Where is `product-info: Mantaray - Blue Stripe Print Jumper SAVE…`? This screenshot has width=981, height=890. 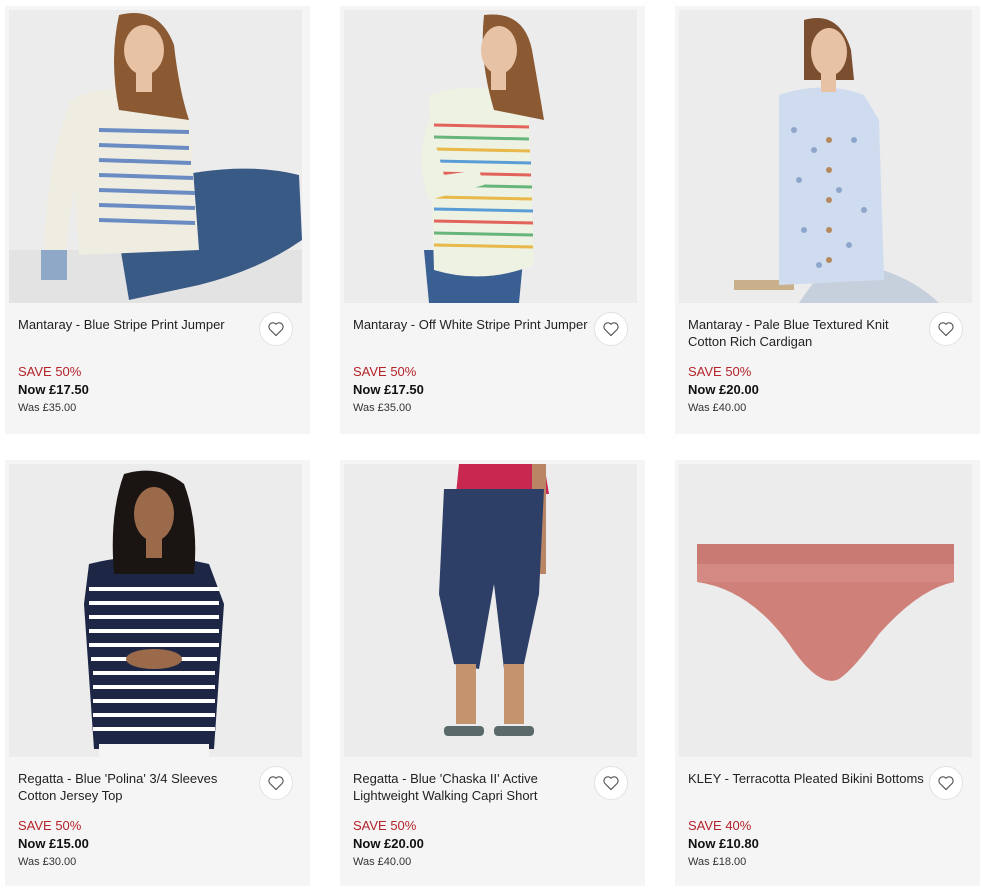
product-info: Mantaray - Blue Stripe Print Jumper SAVE… is located at coordinates (138, 366).